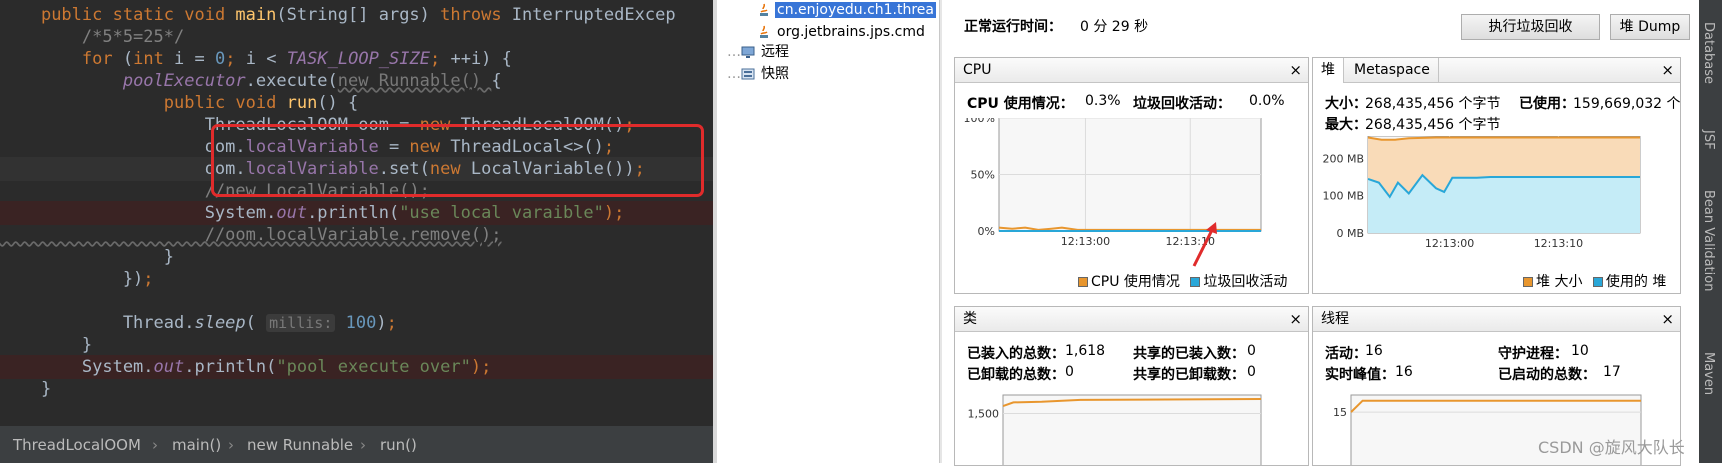  What do you see at coordinates (1533, 354) in the screenshot?
I see `threads-daemon-label: 守护进程：` at bounding box center [1533, 354].